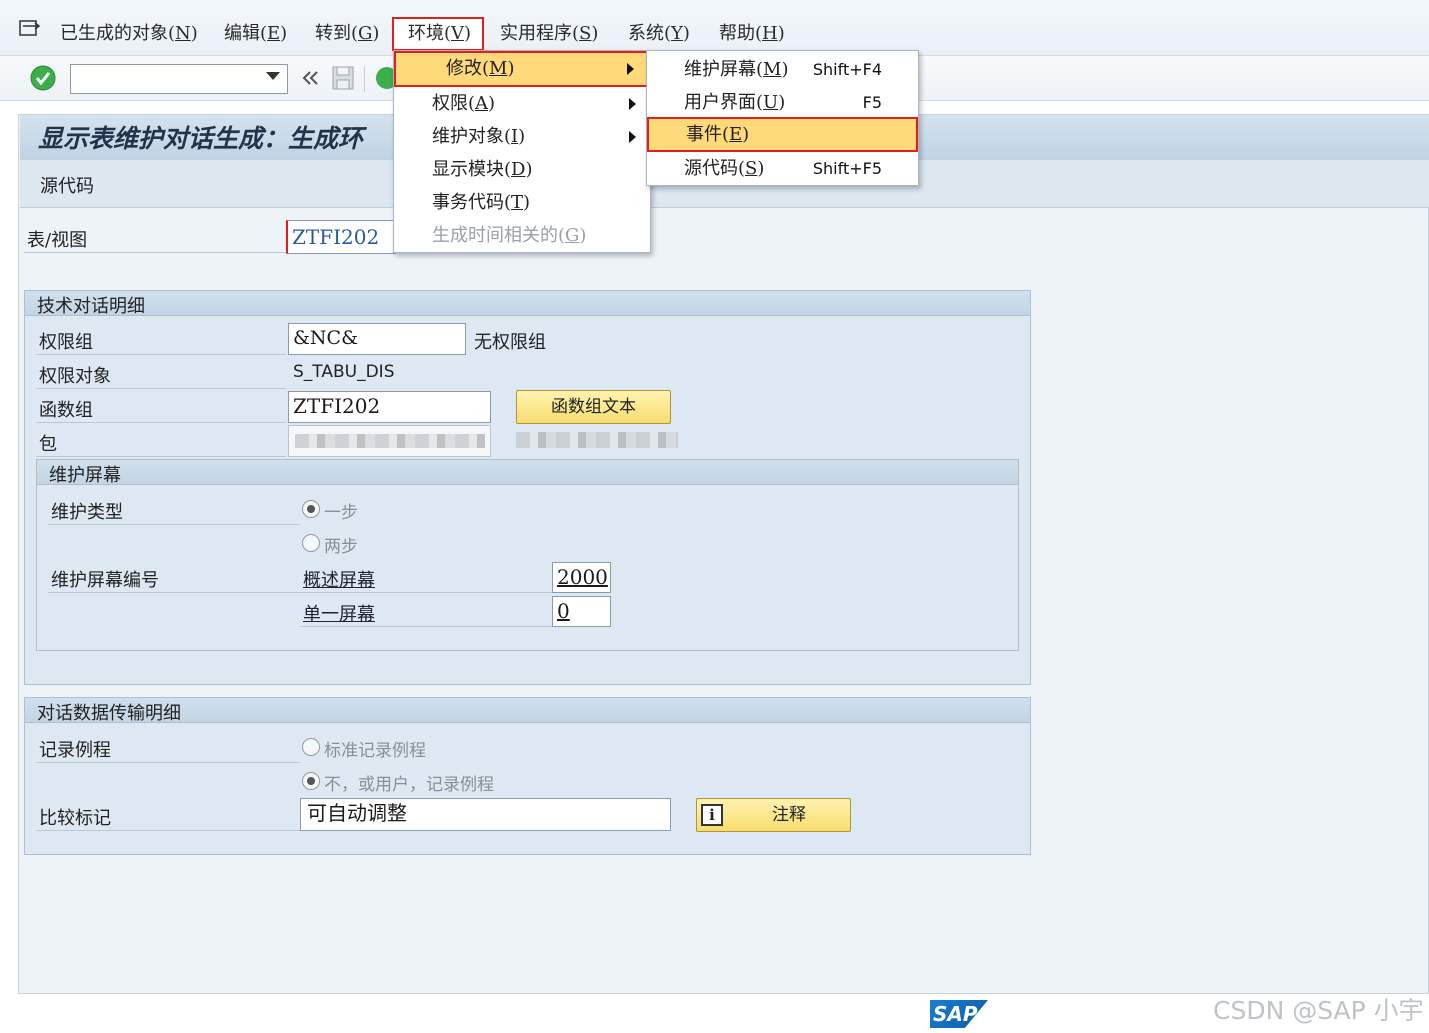 Image resolution: width=1429 pixels, height=1033 pixels. Describe the element at coordinates (549, 34) in the screenshot. I see `menu-utilities: 实用程序(S)` at that location.